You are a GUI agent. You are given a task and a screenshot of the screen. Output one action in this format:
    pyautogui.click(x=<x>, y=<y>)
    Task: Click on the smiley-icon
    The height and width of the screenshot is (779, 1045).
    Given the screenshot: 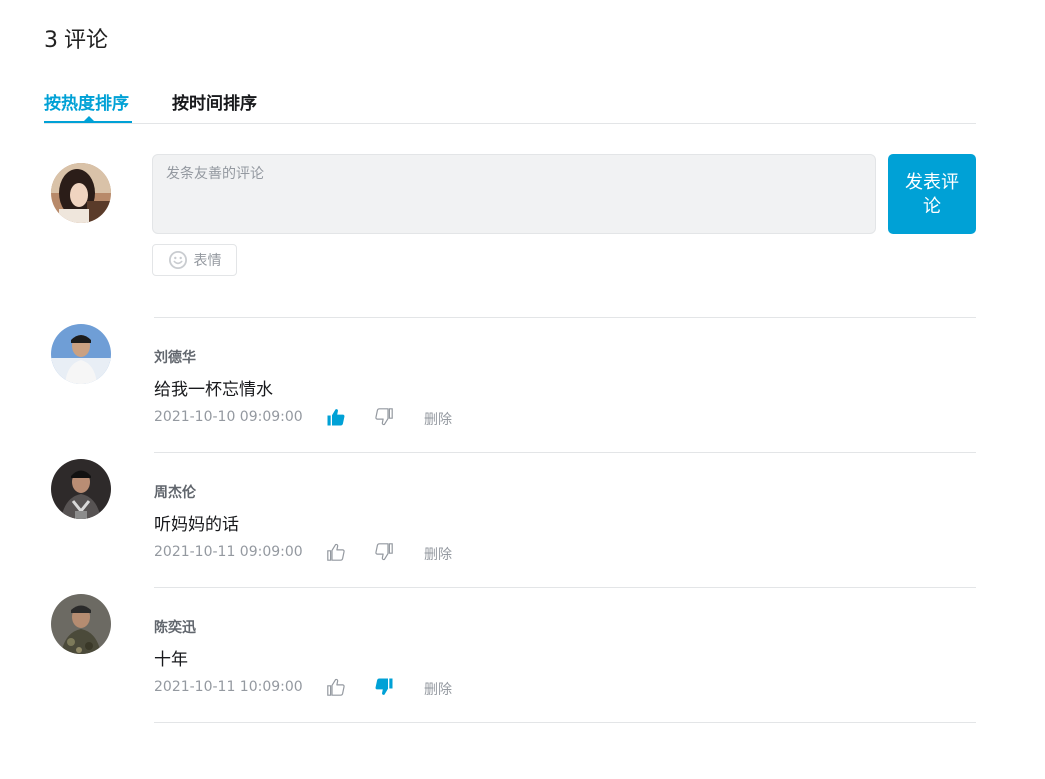 What is the action you would take?
    pyautogui.click(x=177, y=260)
    